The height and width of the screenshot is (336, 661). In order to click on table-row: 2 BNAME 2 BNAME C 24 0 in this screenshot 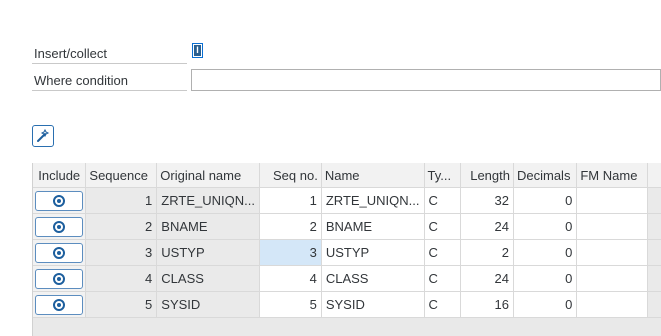, I will do `click(347, 226)`.